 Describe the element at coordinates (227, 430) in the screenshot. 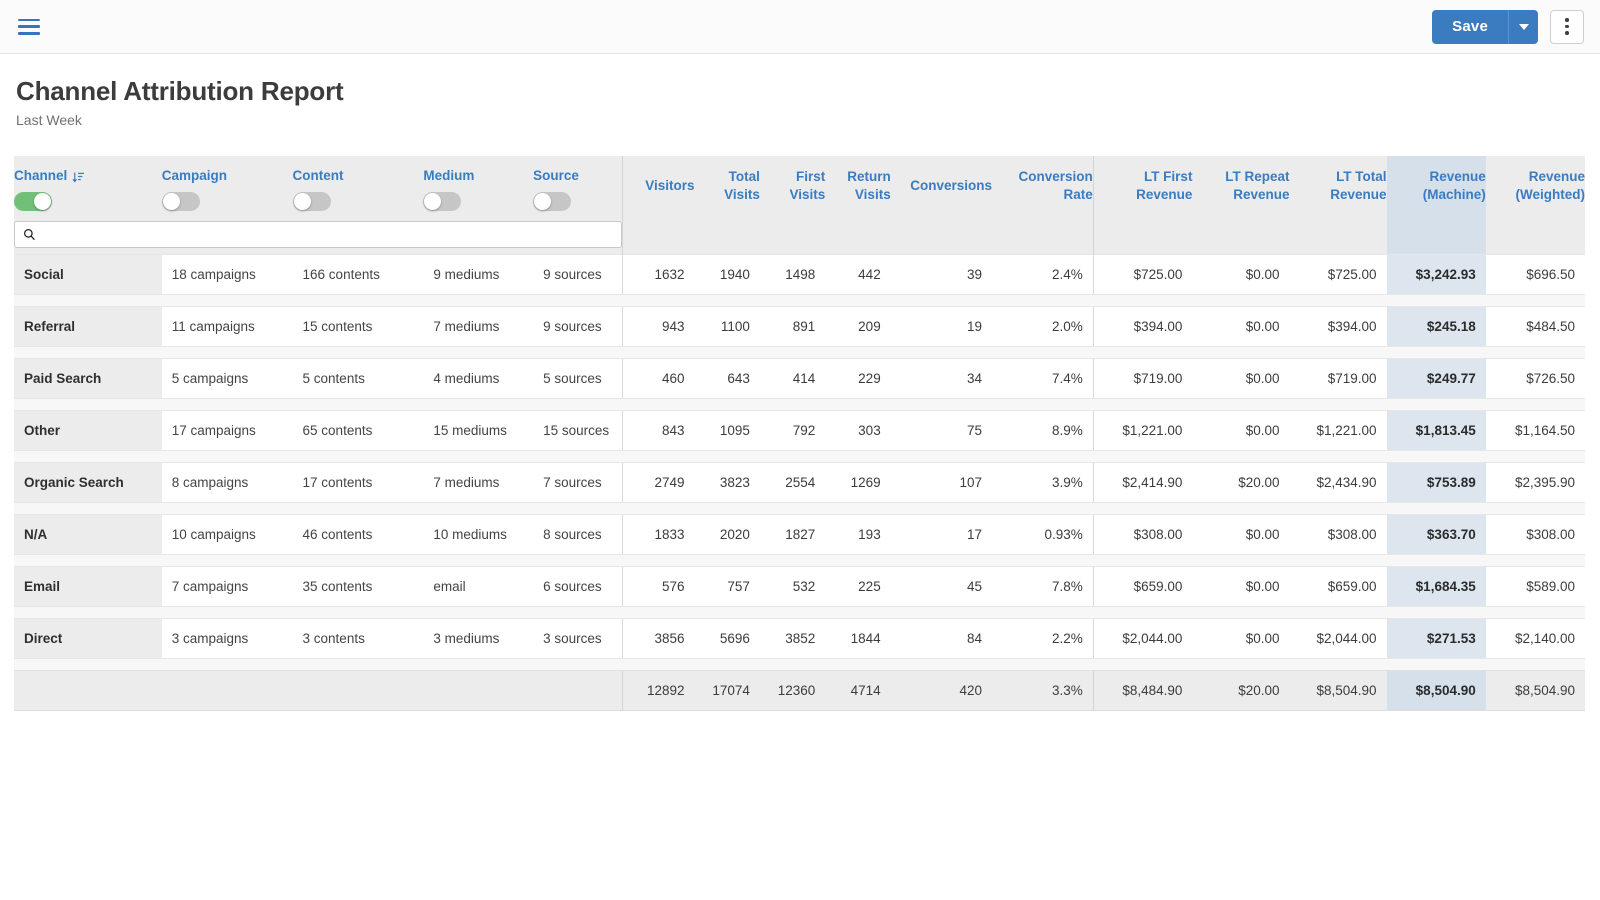

I see `cell-campaign: 17 campaigns` at that location.